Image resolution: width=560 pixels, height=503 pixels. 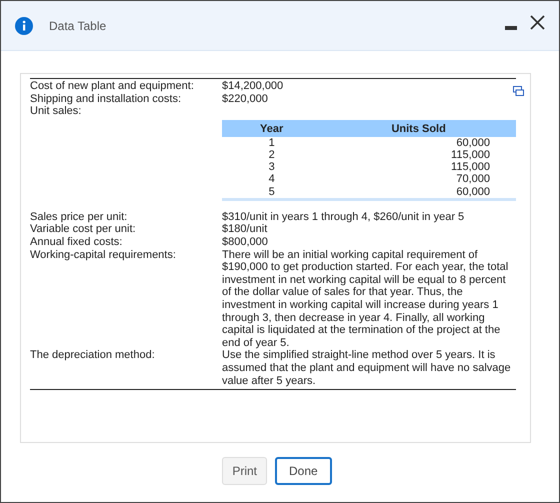 What do you see at coordinates (418, 128) in the screenshot?
I see `column-header: Units Sold` at bounding box center [418, 128].